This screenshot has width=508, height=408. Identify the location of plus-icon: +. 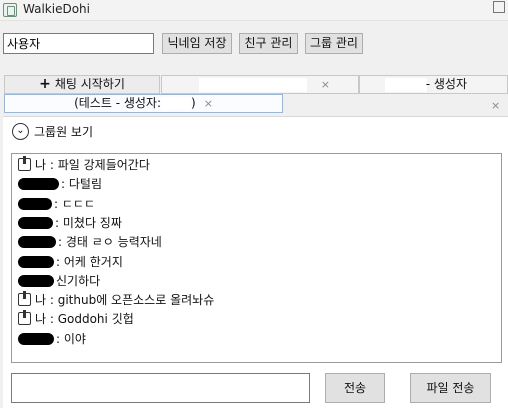
(45, 84).